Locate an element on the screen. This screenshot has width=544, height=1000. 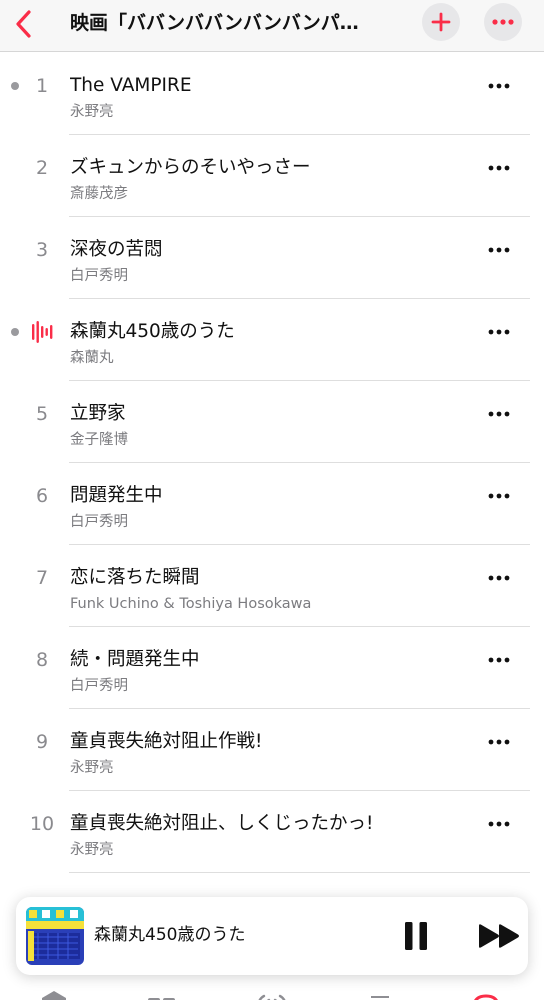
more-options-button is located at coordinates (503, 22).